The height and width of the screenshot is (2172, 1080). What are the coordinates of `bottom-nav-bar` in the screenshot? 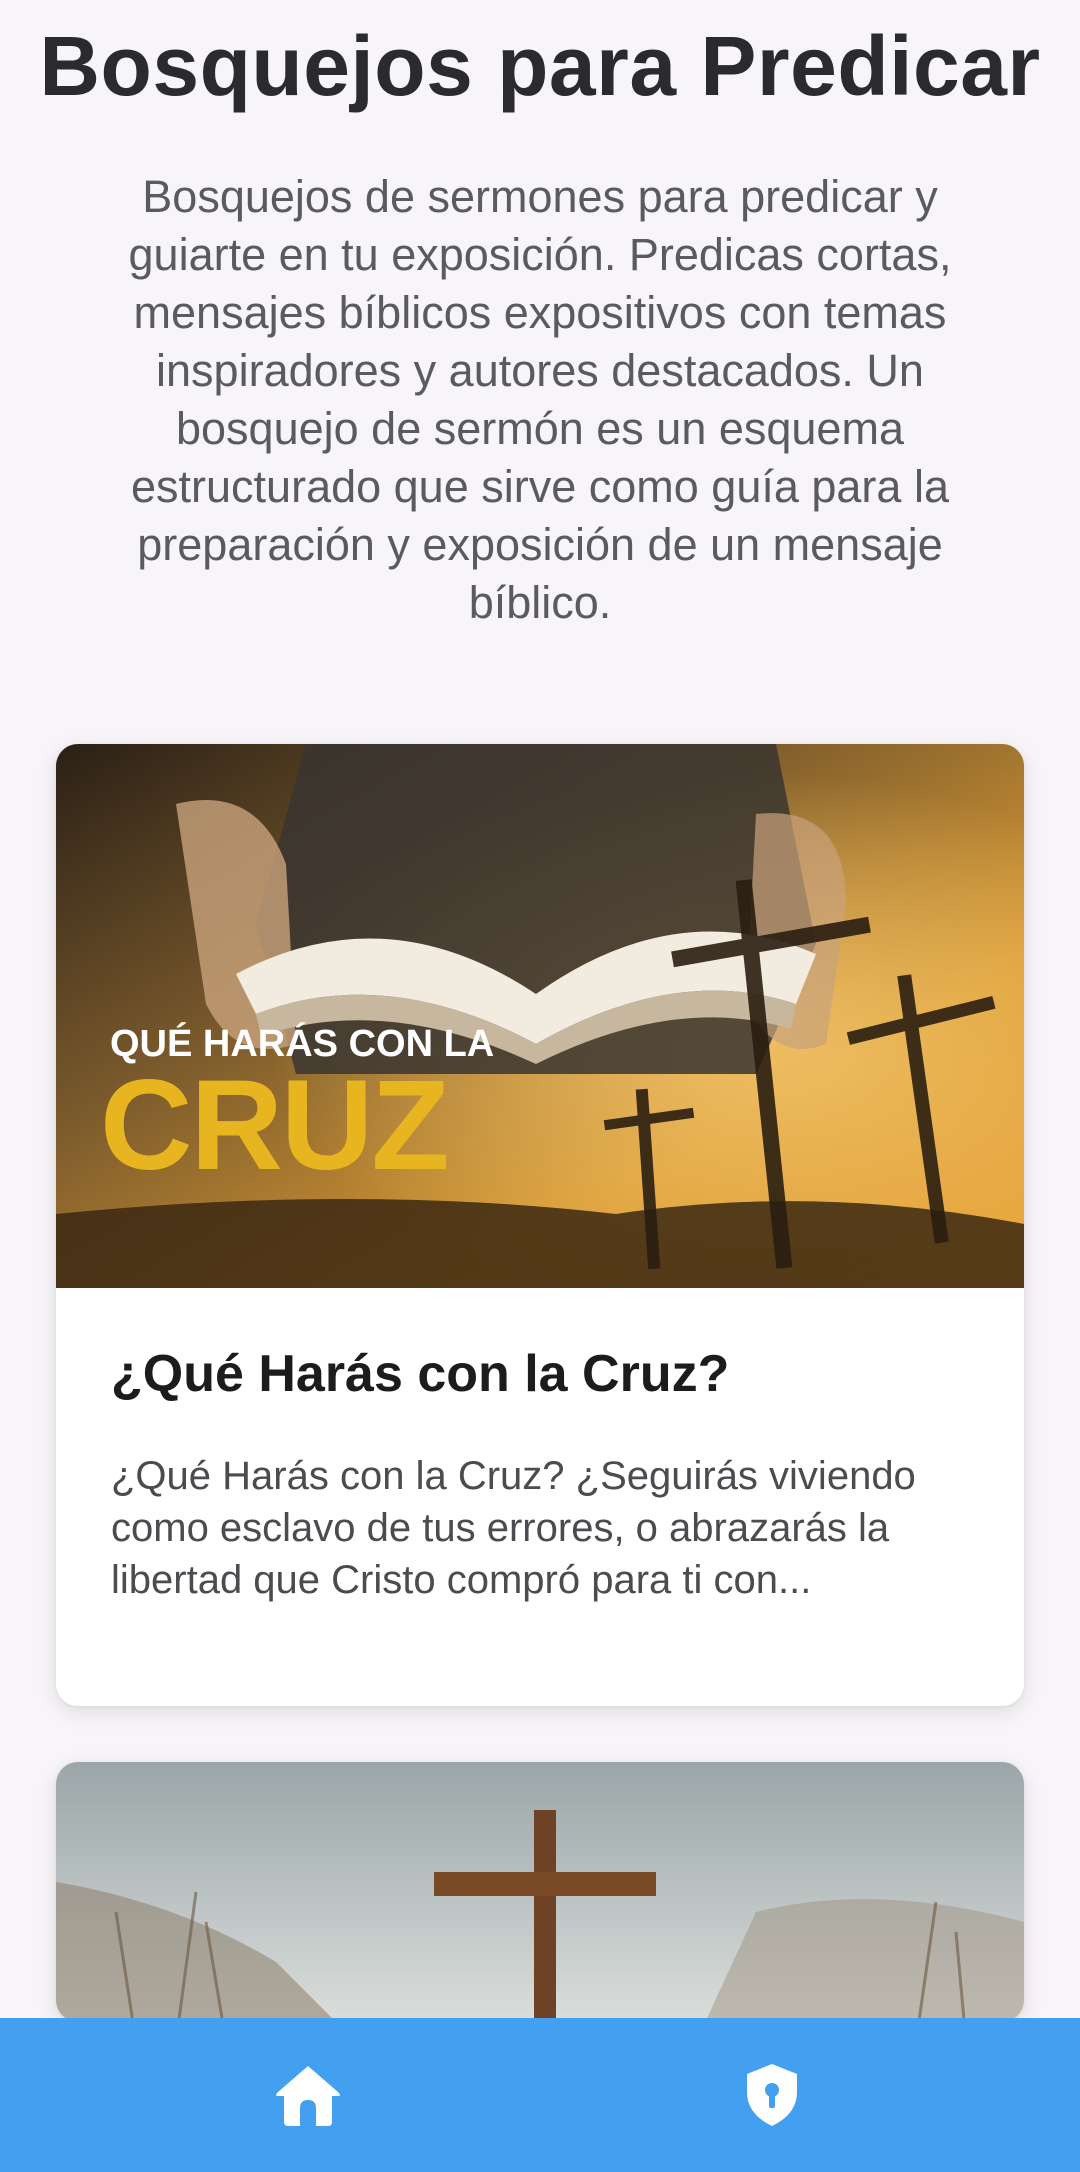 It's located at (540, 2095).